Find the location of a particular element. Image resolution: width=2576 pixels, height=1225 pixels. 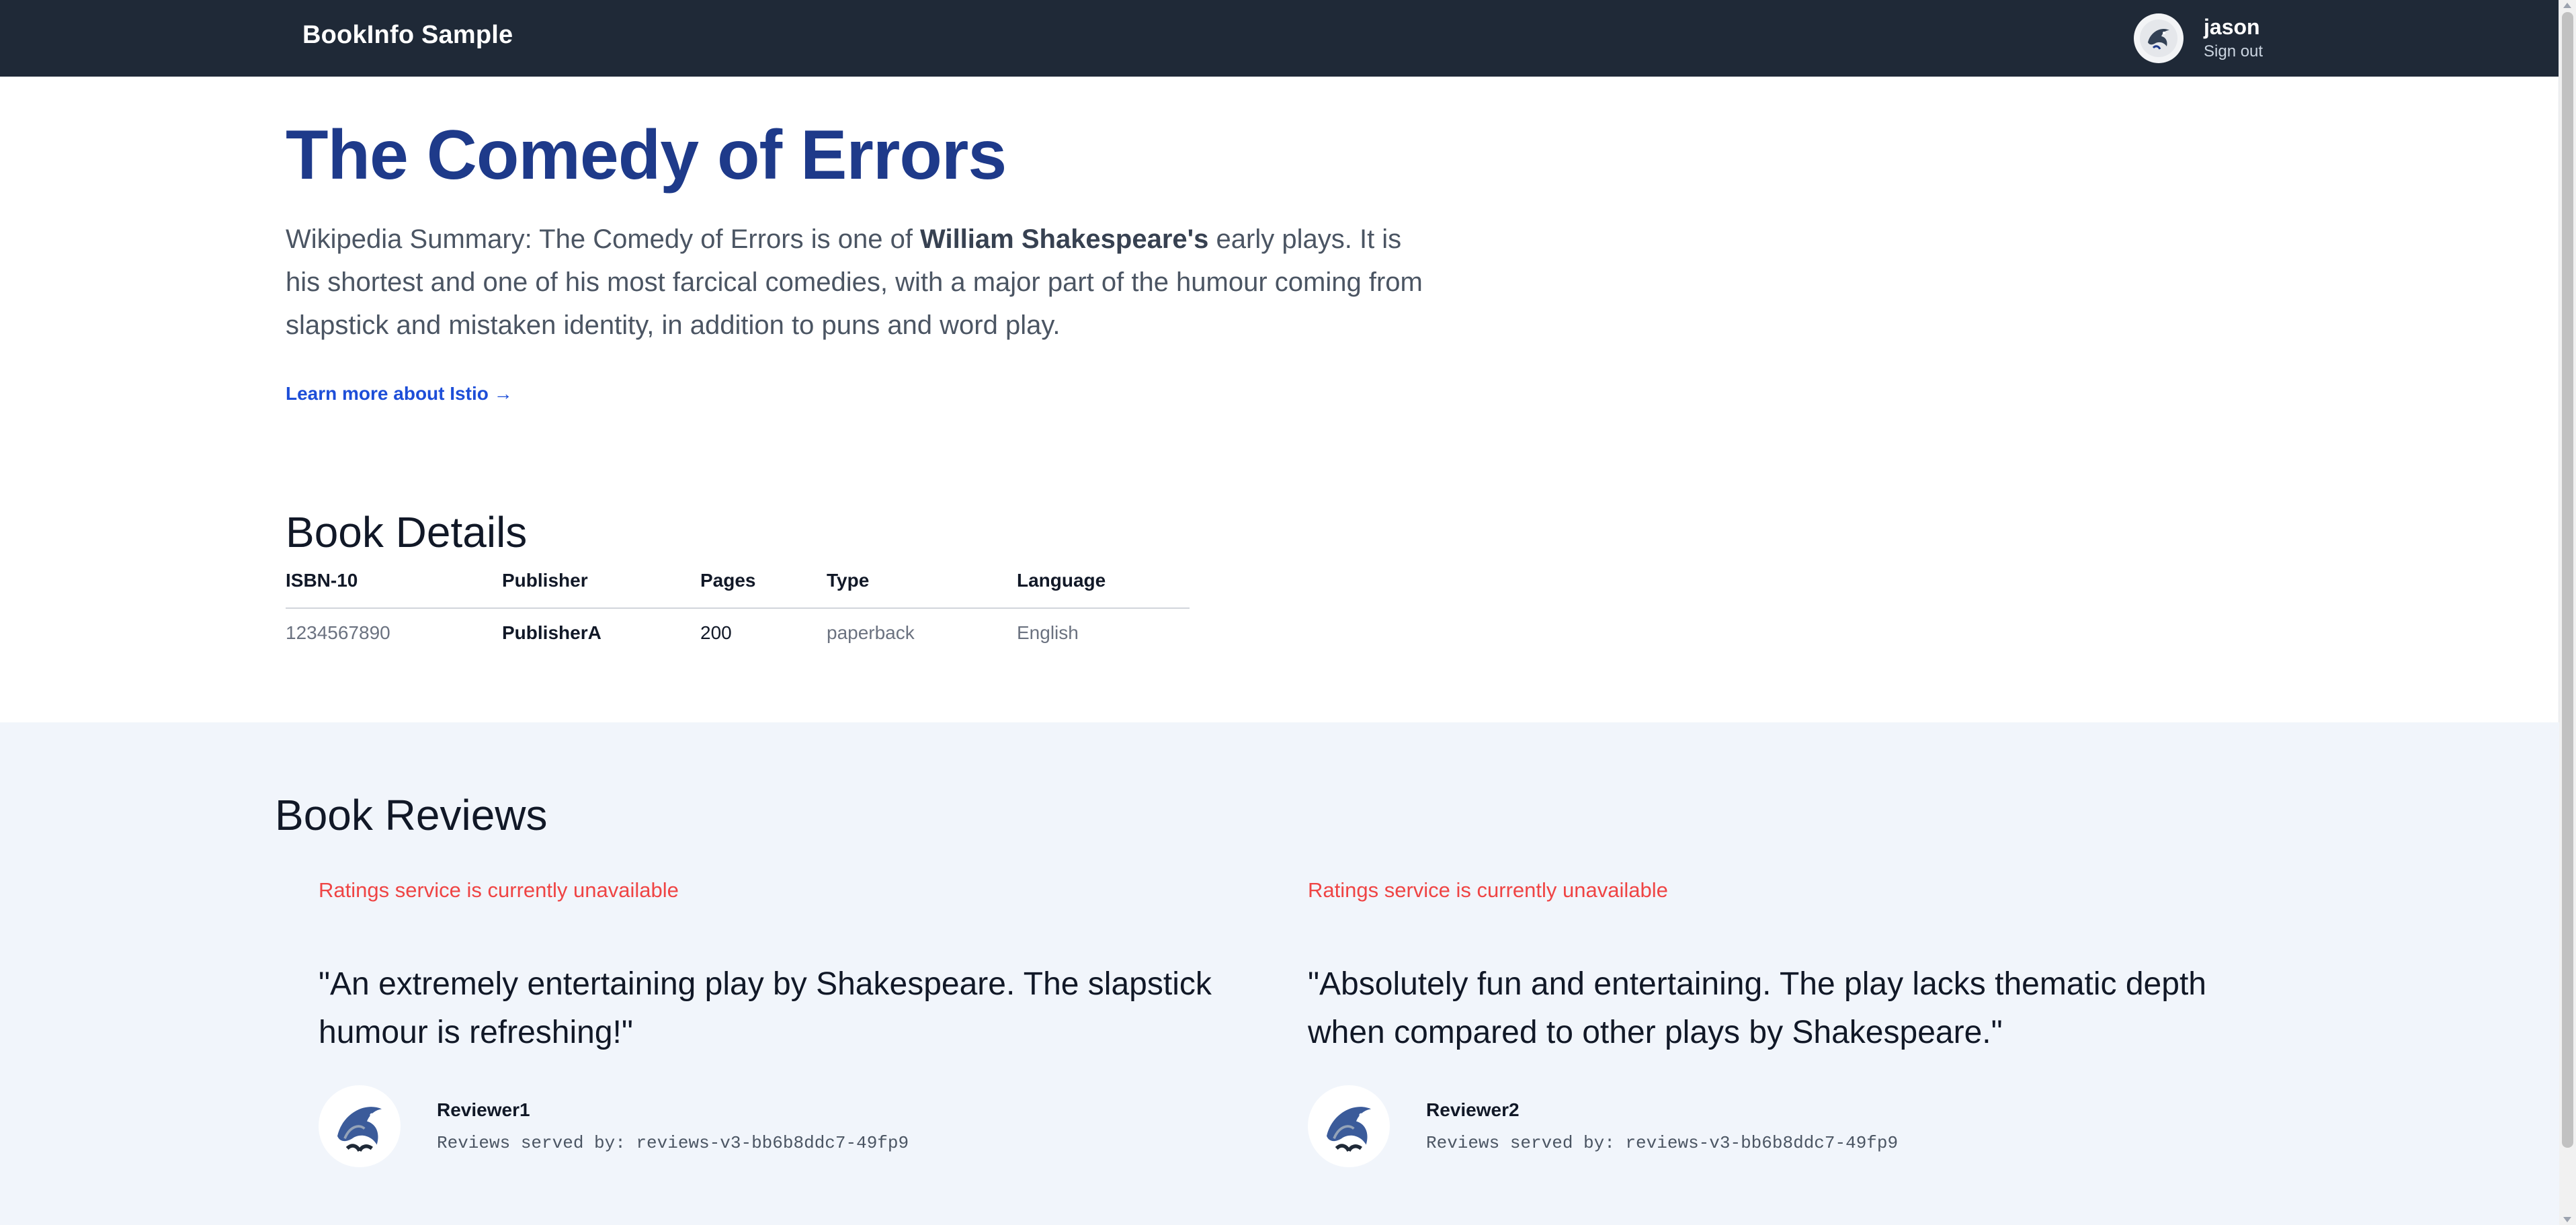

page-scrollbar is located at coordinates (2567, 612).